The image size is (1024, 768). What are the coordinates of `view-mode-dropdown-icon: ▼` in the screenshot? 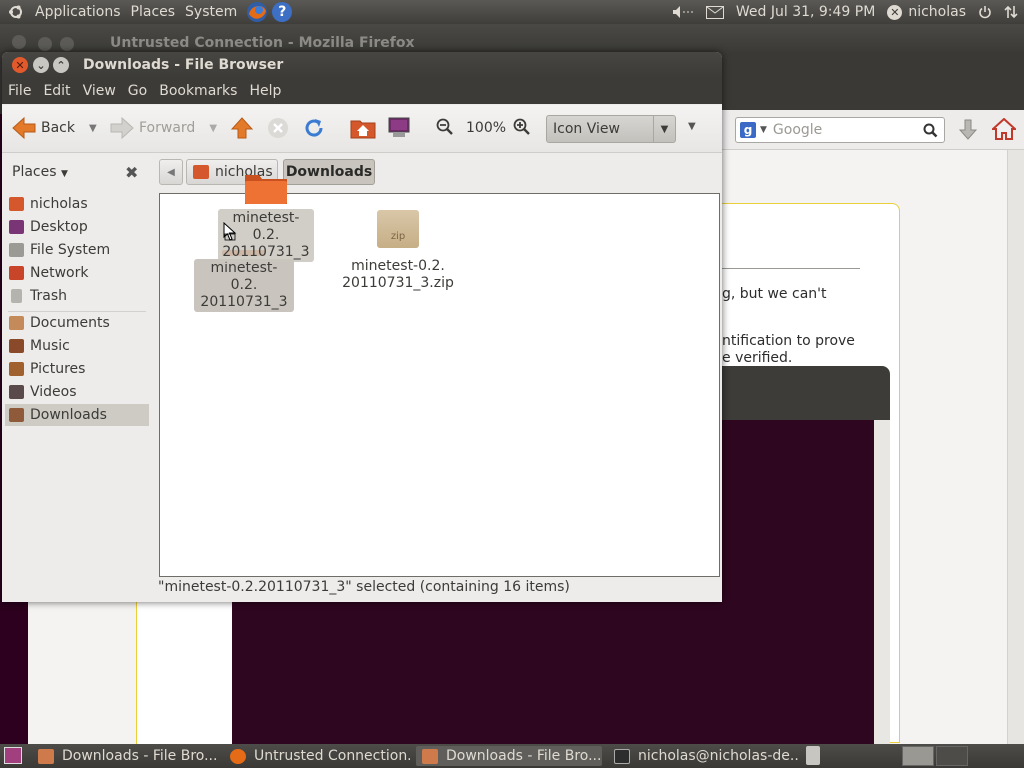 It's located at (664, 129).